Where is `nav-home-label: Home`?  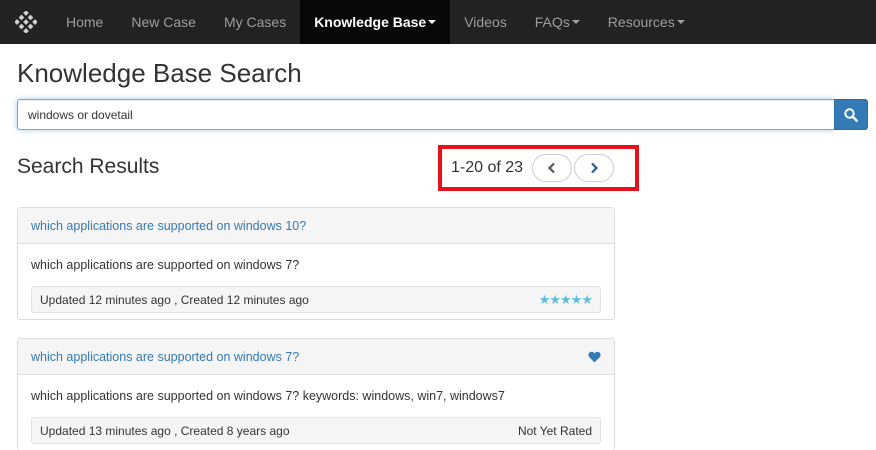
nav-home-label: Home is located at coordinates (85, 22).